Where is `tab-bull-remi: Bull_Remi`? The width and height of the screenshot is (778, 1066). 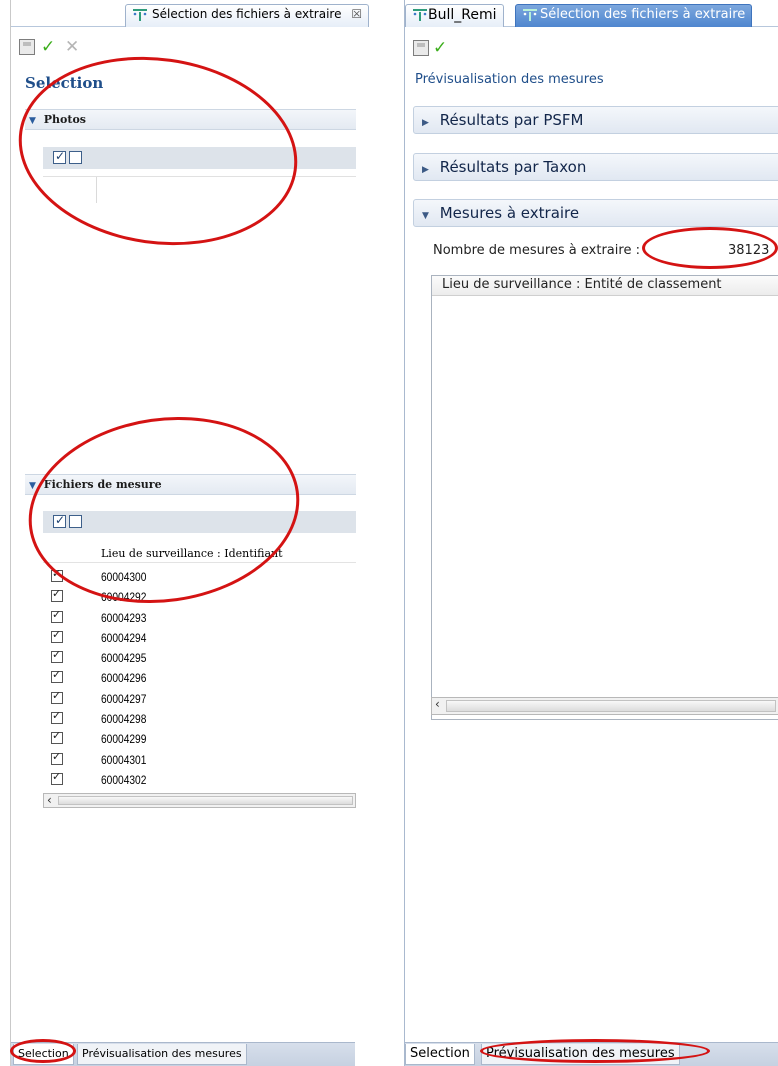
tab-bull-remi: Bull_Remi is located at coordinates (454, 15).